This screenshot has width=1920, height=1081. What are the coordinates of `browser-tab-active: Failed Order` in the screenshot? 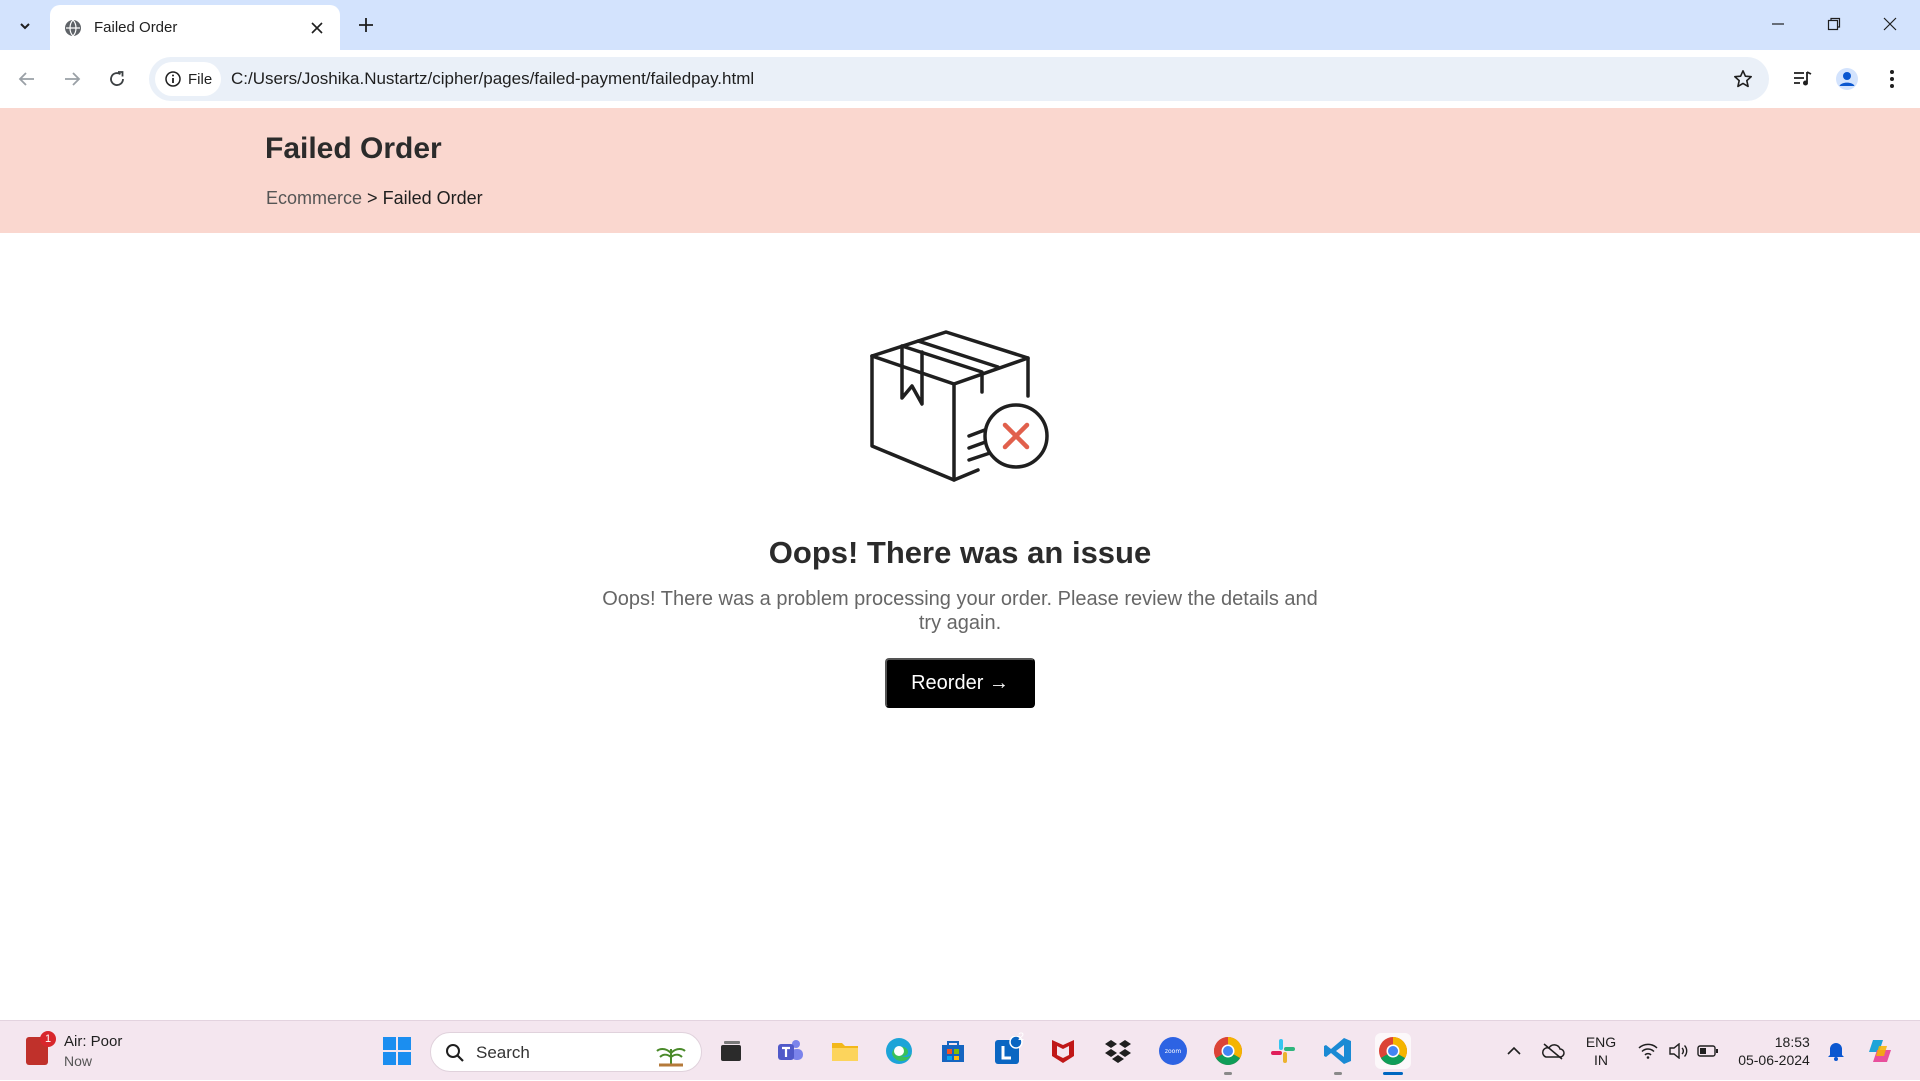 It's located at (195, 27).